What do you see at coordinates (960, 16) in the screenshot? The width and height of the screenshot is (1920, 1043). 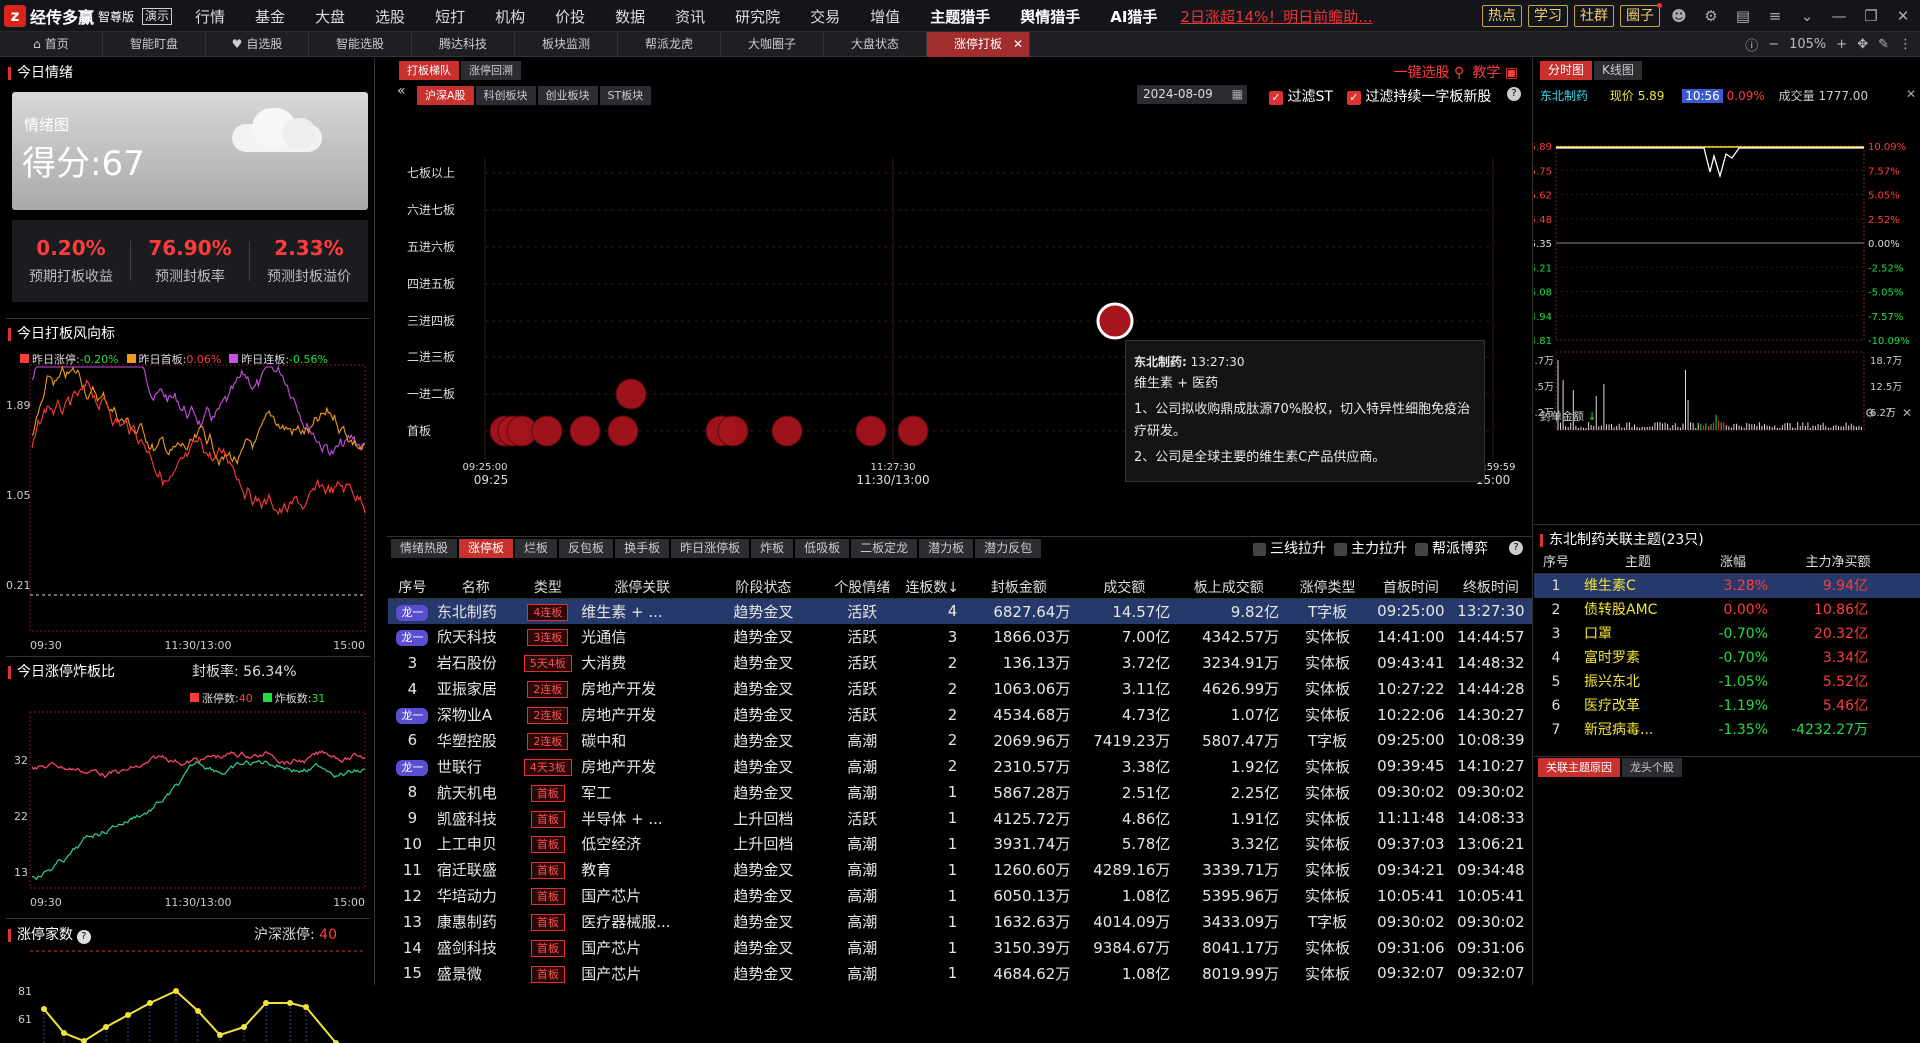 I see `menu-item-12: 主题猎手` at bounding box center [960, 16].